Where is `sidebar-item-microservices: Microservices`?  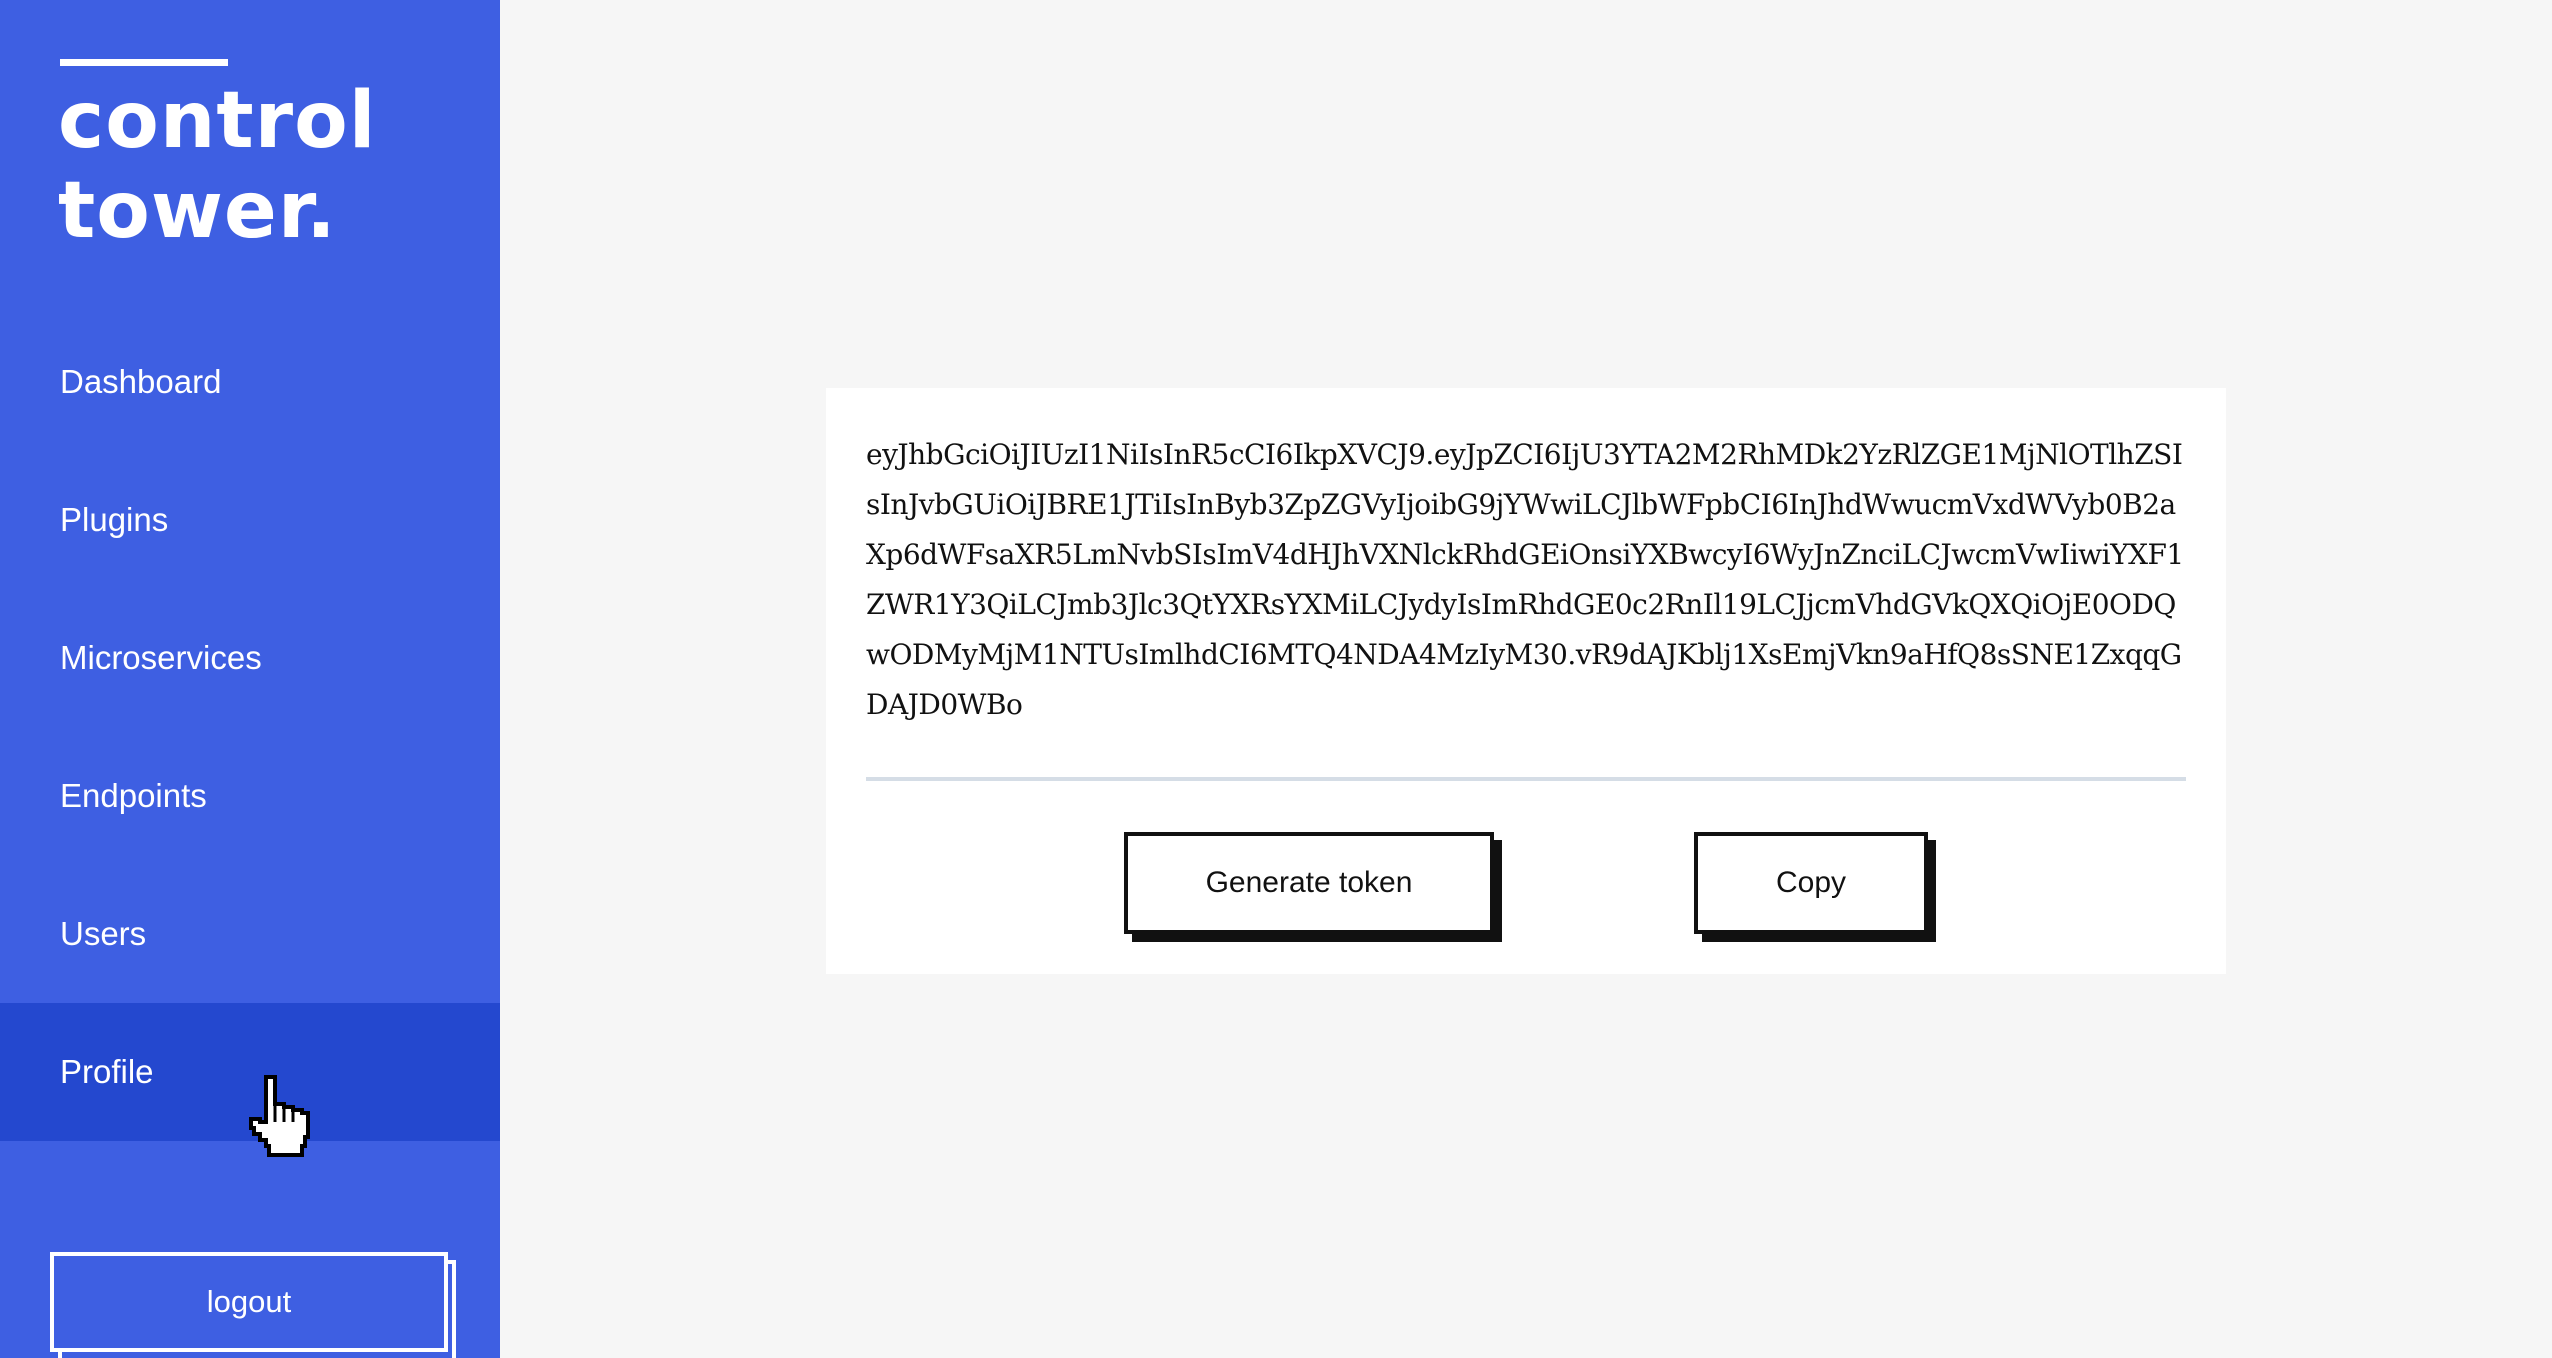 sidebar-item-microservices: Microservices is located at coordinates (250, 658).